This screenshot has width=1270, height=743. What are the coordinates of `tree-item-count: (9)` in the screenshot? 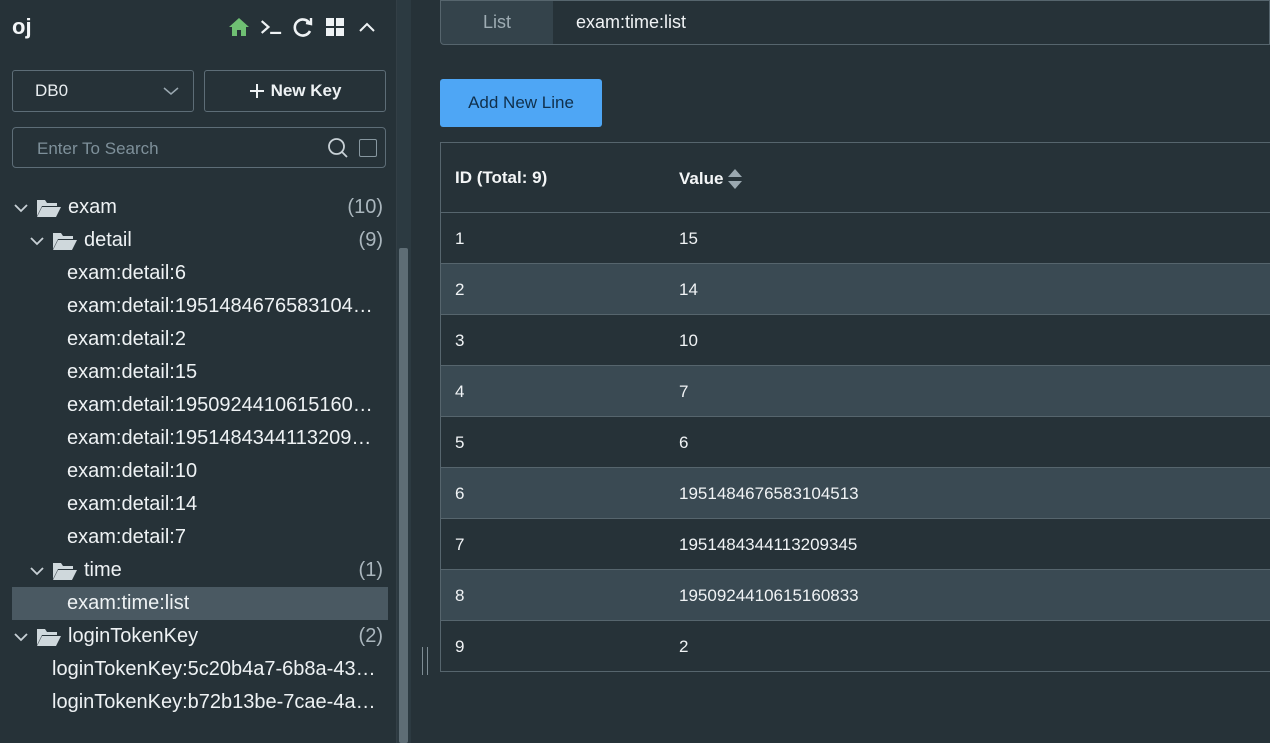 It's located at (370, 240).